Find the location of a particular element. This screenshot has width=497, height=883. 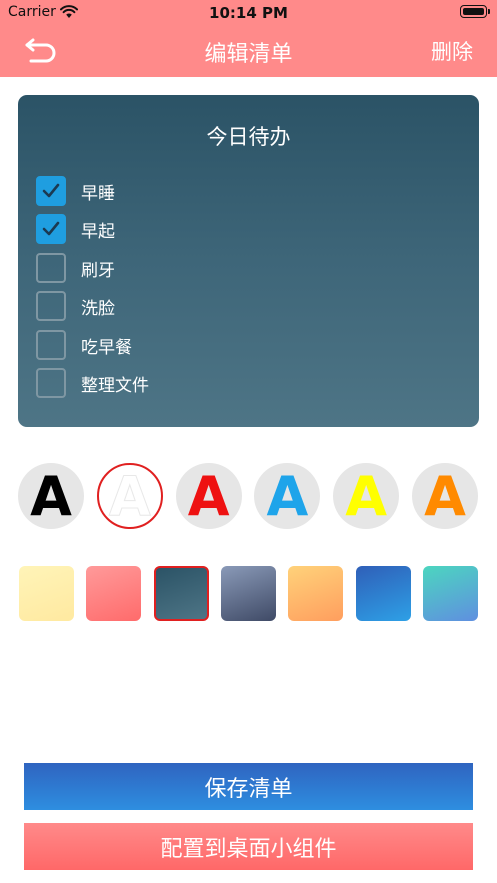

todo-item: 早起 is located at coordinates (236, 229).